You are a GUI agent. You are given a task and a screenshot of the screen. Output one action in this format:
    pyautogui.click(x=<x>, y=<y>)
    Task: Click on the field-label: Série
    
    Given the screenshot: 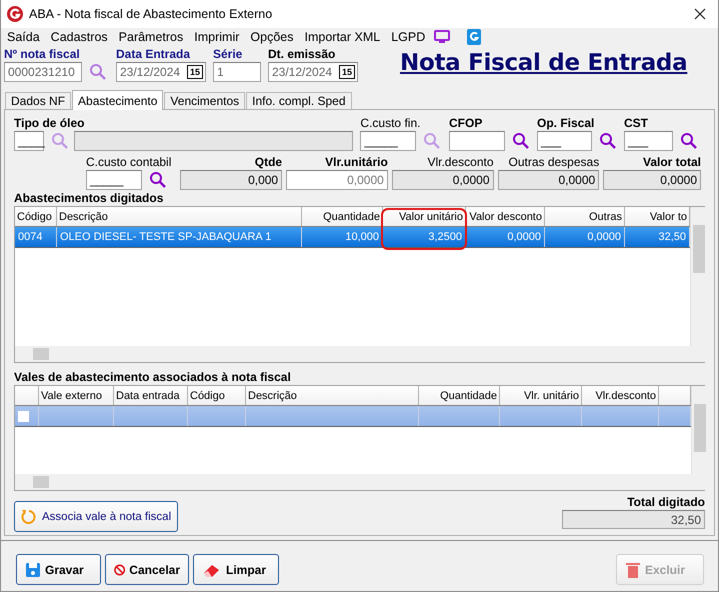 What is the action you would take?
    pyautogui.click(x=228, y=54)
    